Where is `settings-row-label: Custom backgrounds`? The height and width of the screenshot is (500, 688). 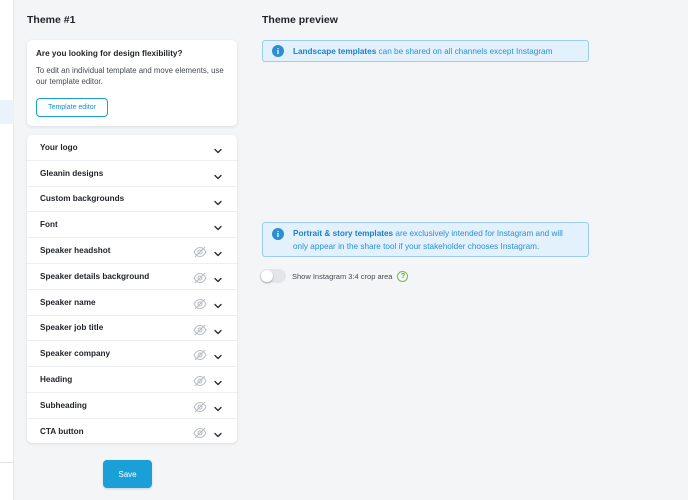
settings-row-label: Custom backgrounds is located at coordinates (82, 199).